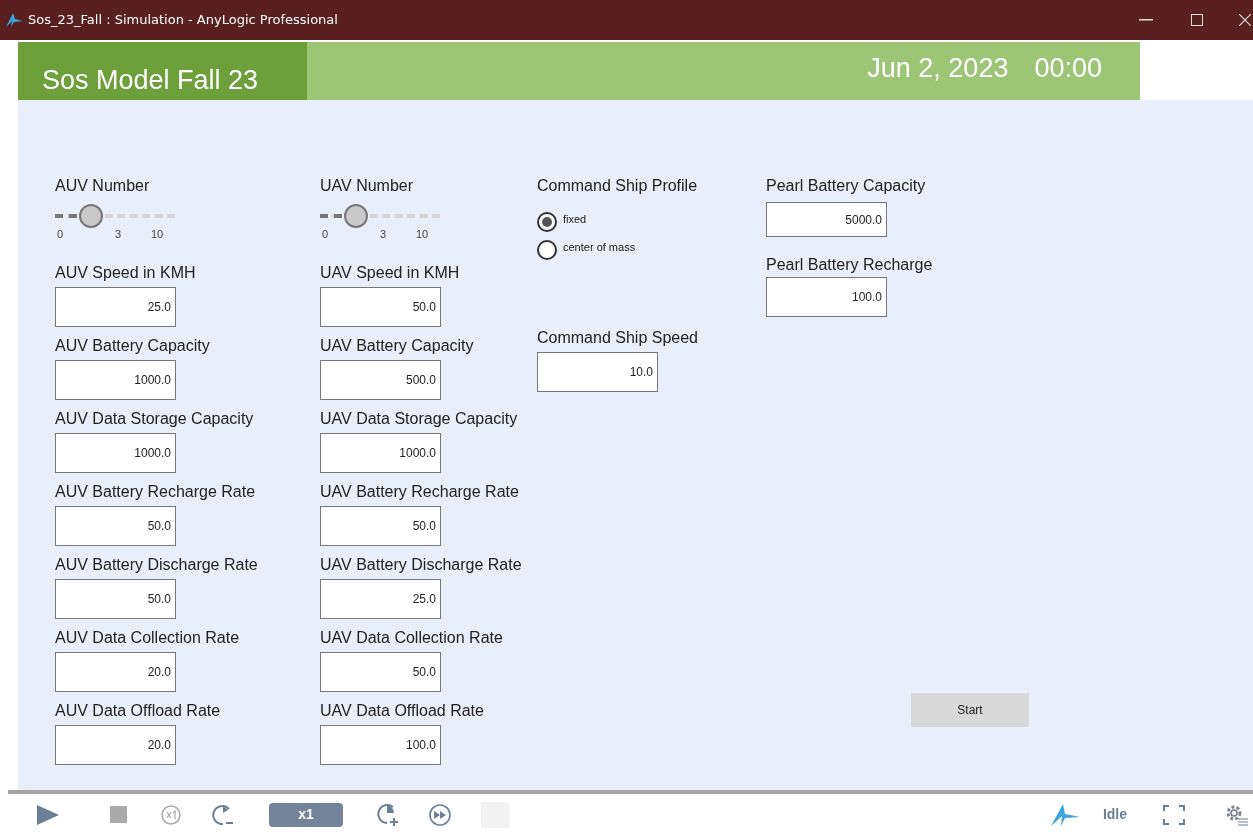 The width and height of the screenshot is (1253, 835). Describe the element at coordinates (402, 711) in the screenshot. I see `field-label: UAV Data Offload Rate` at that location.